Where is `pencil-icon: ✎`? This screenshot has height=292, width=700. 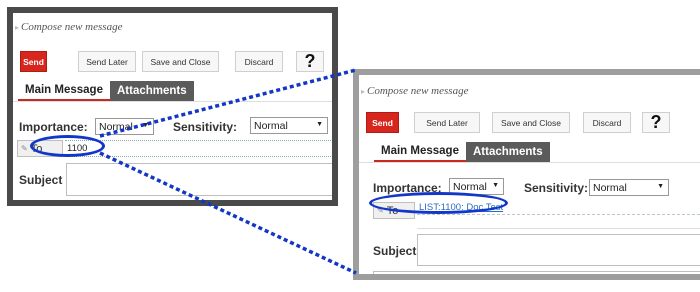 pencil-icon: ✎ is located at coordinates (24, 148).